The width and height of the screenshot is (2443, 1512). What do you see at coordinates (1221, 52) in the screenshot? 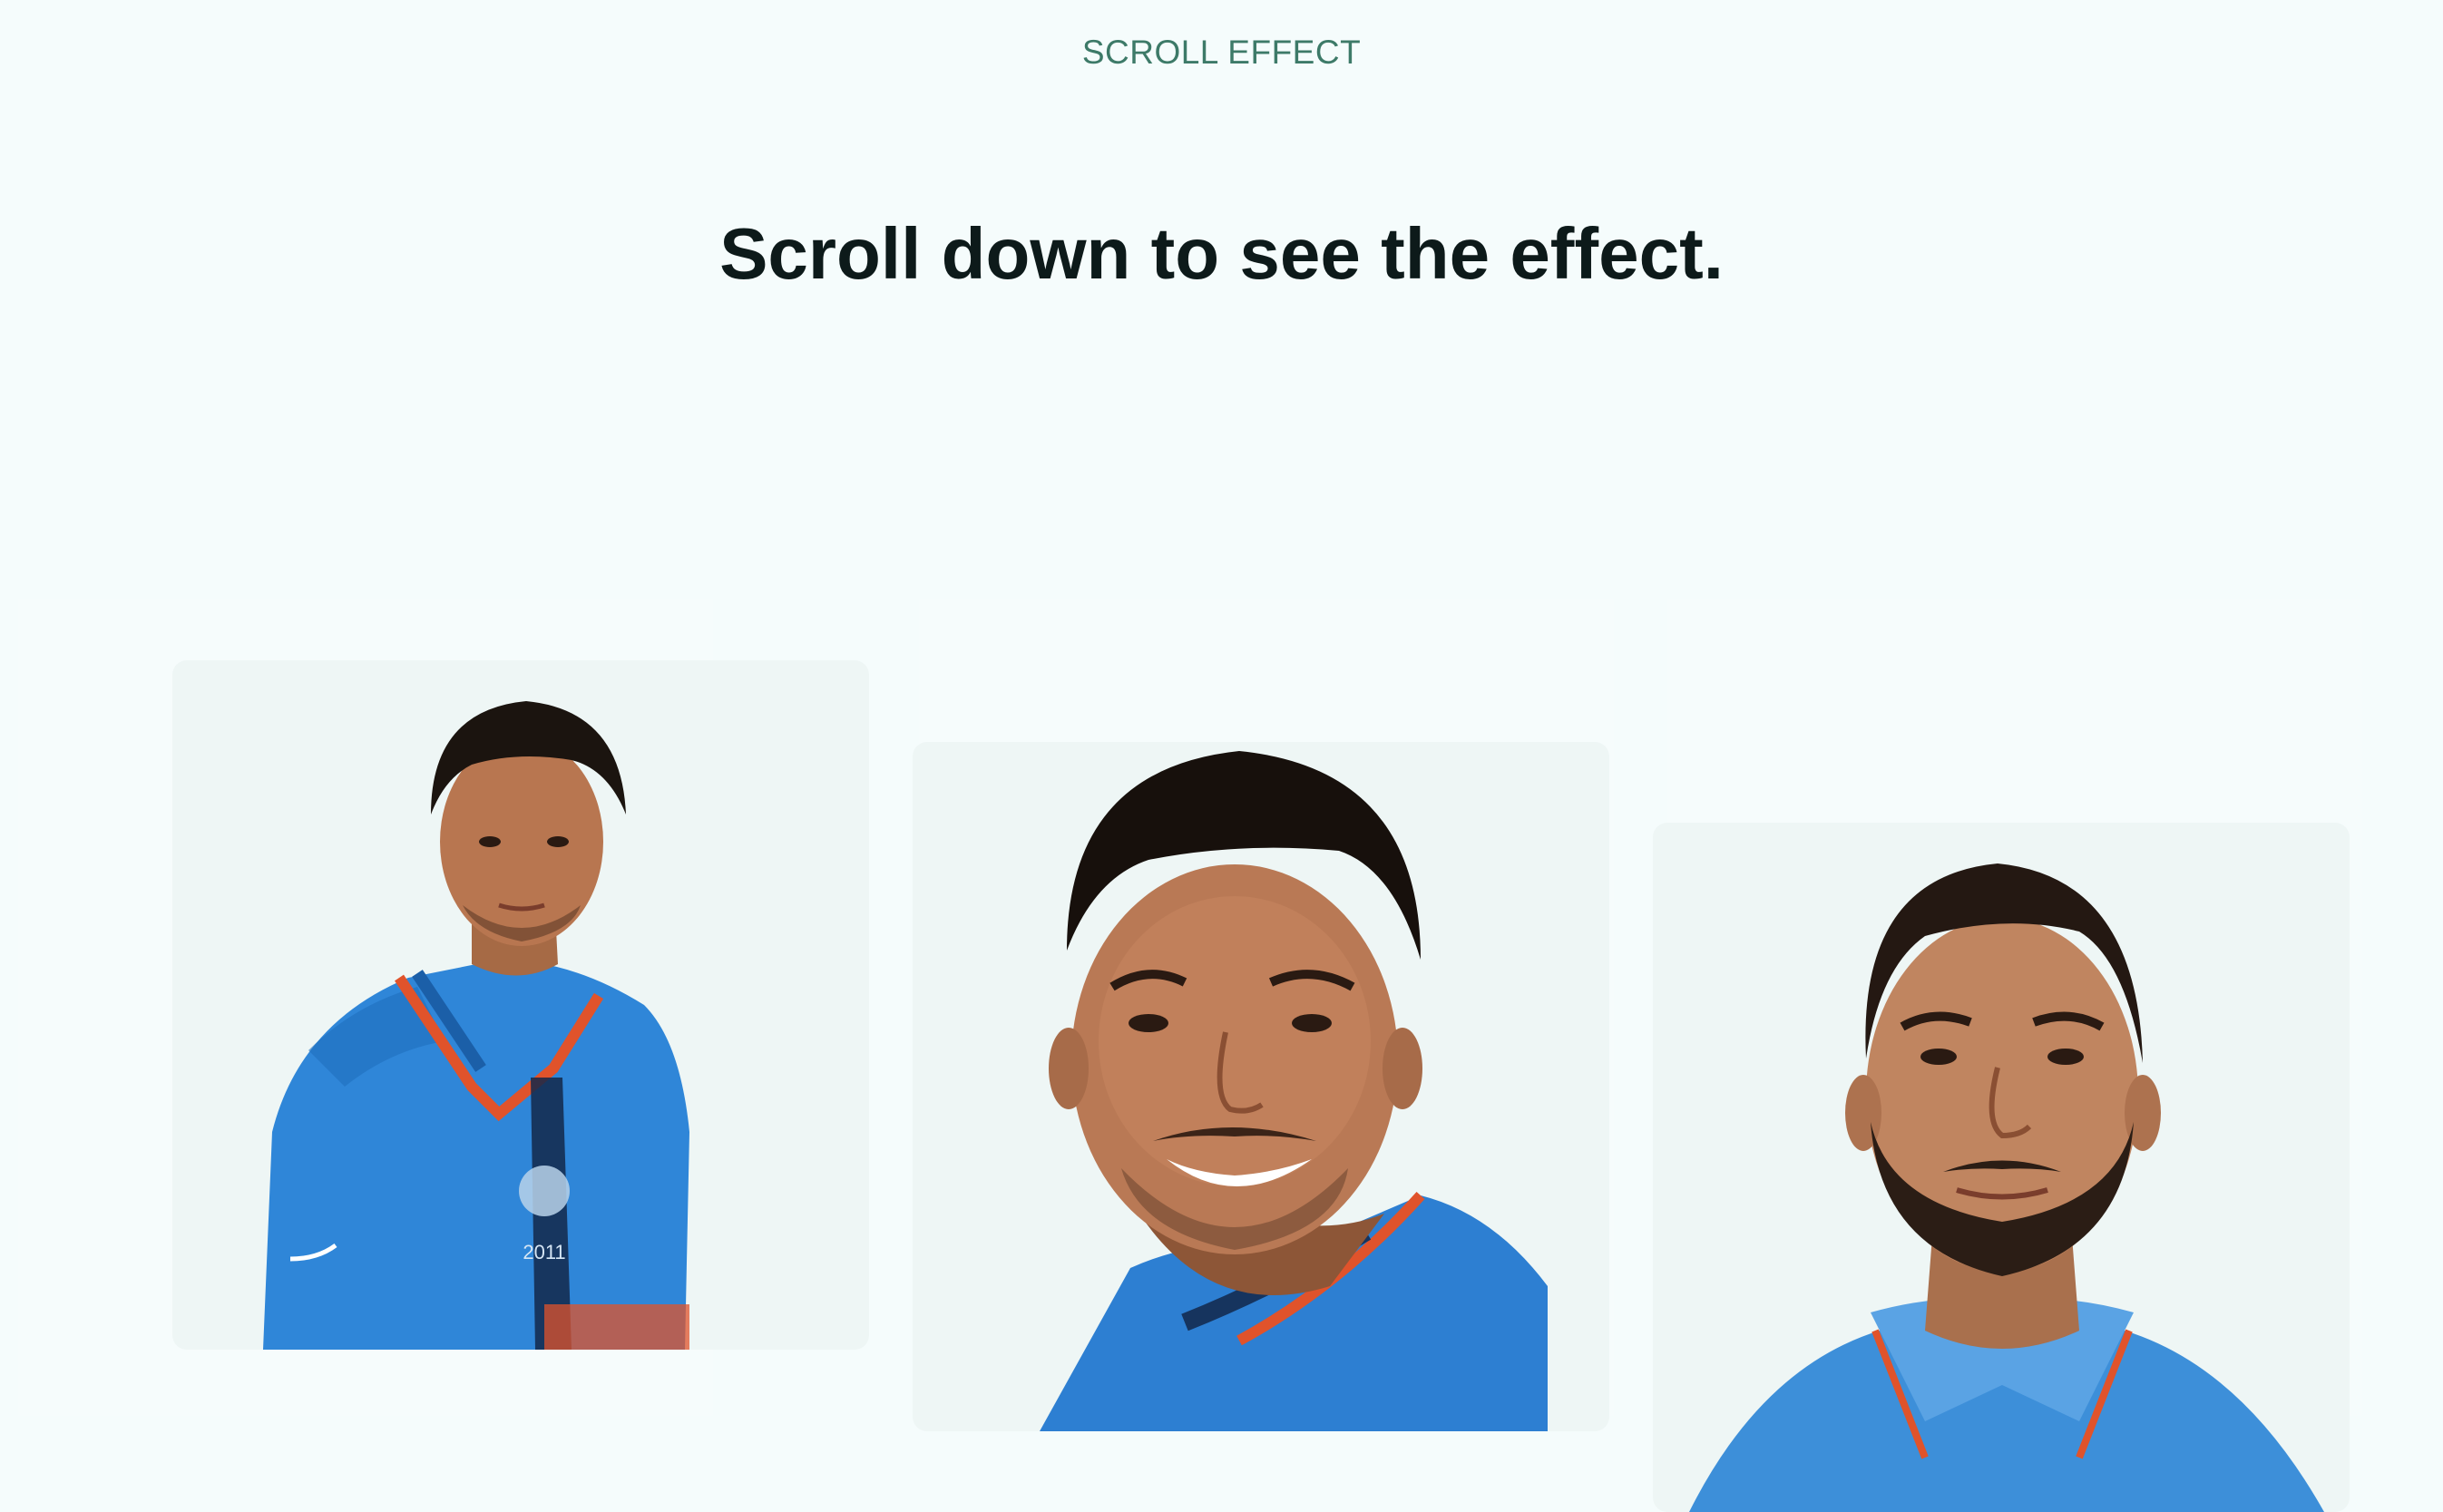
I see `page-eyebrow: SCROLL EFFECT` at bounding box center [1221, 52].